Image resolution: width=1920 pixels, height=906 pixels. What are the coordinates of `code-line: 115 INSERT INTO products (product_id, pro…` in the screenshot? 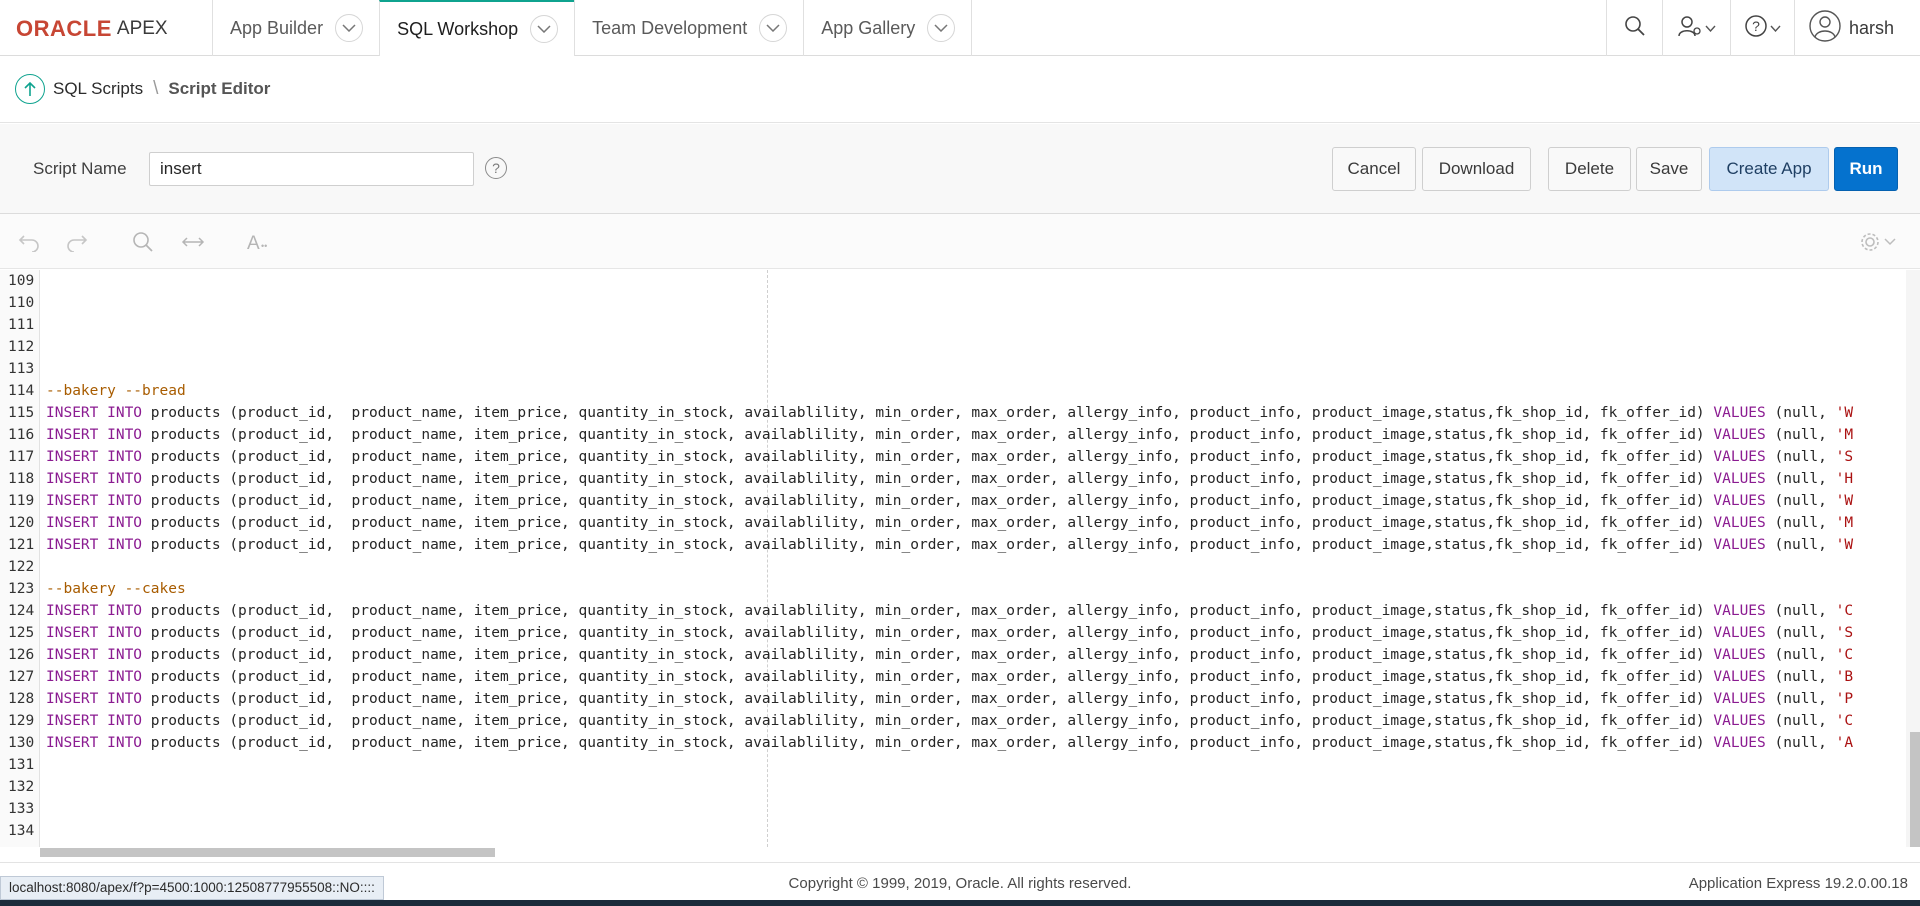 It's located at (960, 413).